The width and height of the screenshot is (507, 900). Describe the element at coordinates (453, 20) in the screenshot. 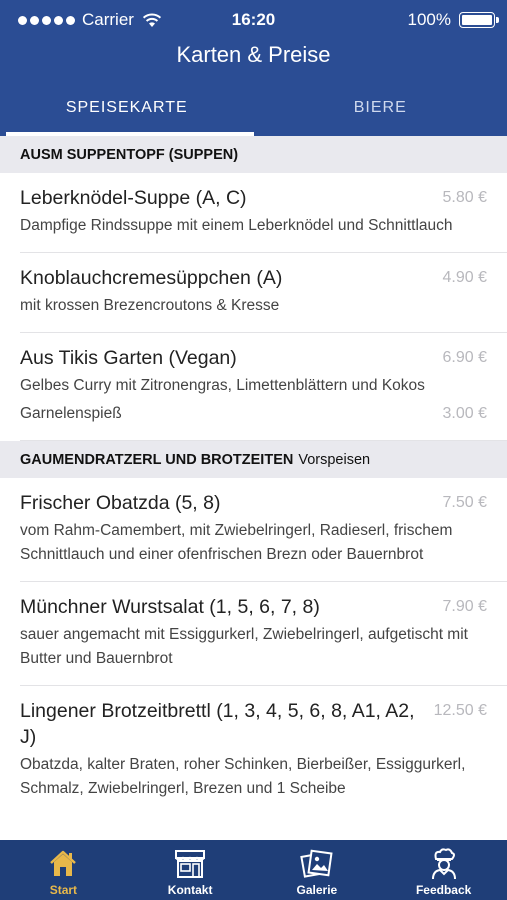

I see `battery-status: 100%` at that location.